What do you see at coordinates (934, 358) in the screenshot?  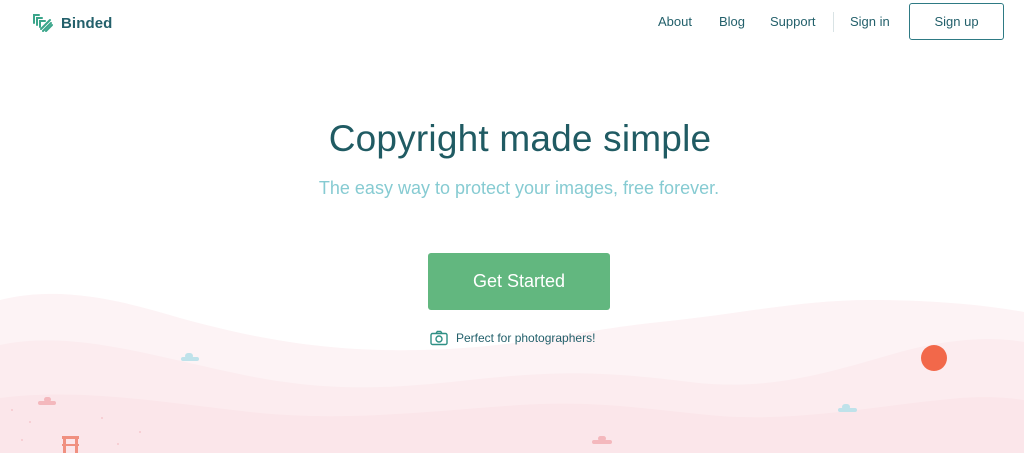 I see `sun-shape` at bounding box center [934, 358].